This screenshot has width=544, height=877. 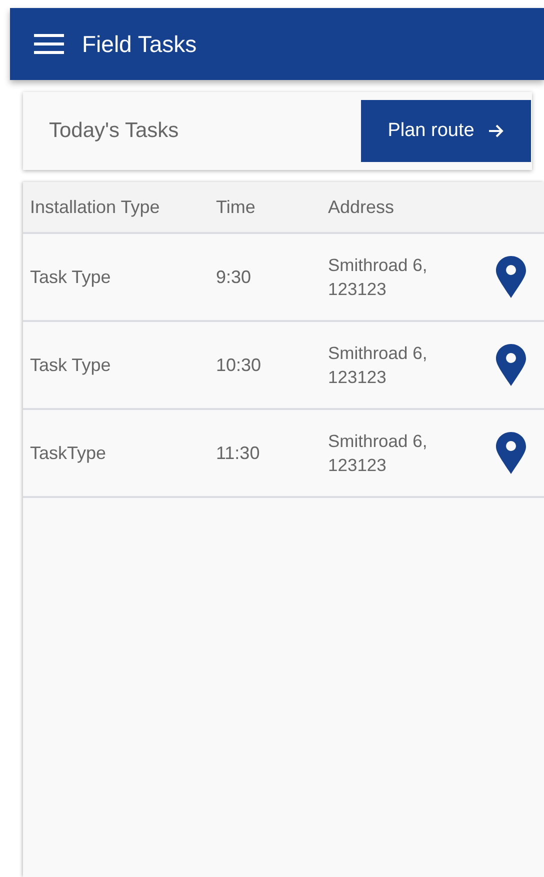 I want to click on menu-icon, so click(x=49, y=44).